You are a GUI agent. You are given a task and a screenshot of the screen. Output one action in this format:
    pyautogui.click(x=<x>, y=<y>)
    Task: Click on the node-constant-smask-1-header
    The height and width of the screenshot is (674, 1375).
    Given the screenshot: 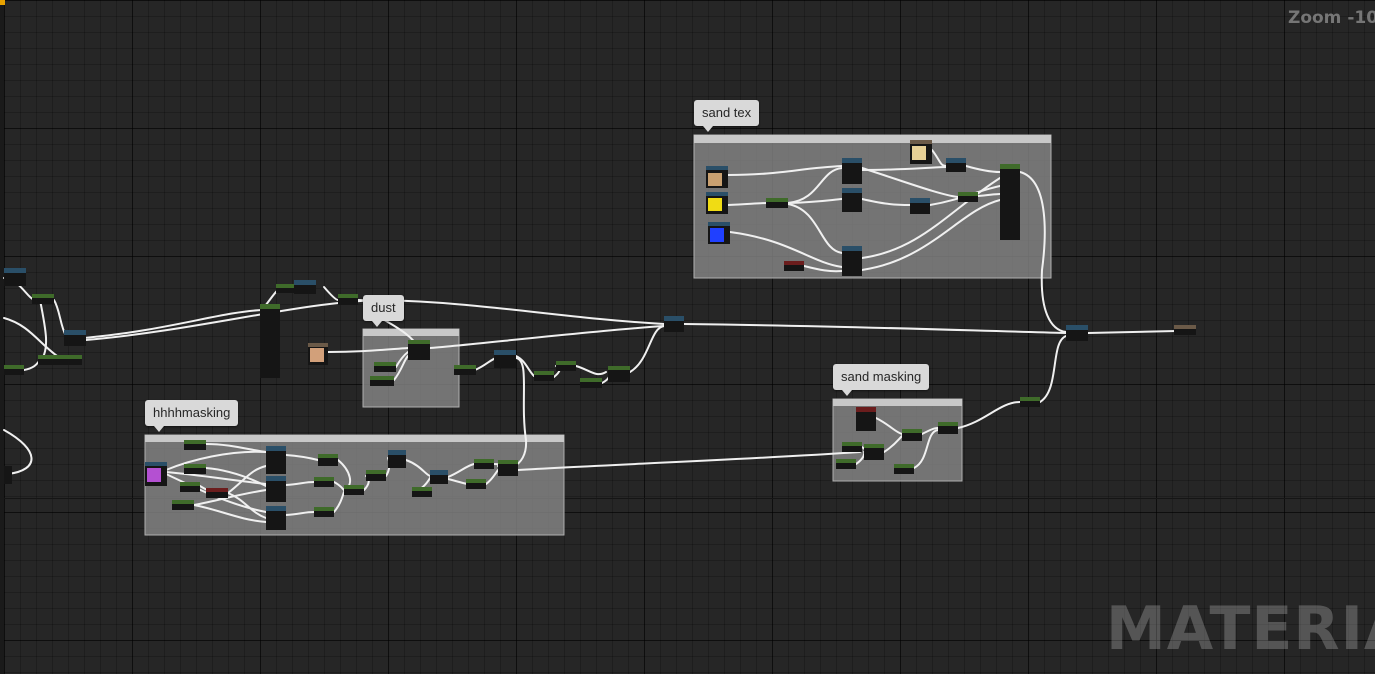 What is the action you would take?
    pyautogui.click(x=852, y=444)
    